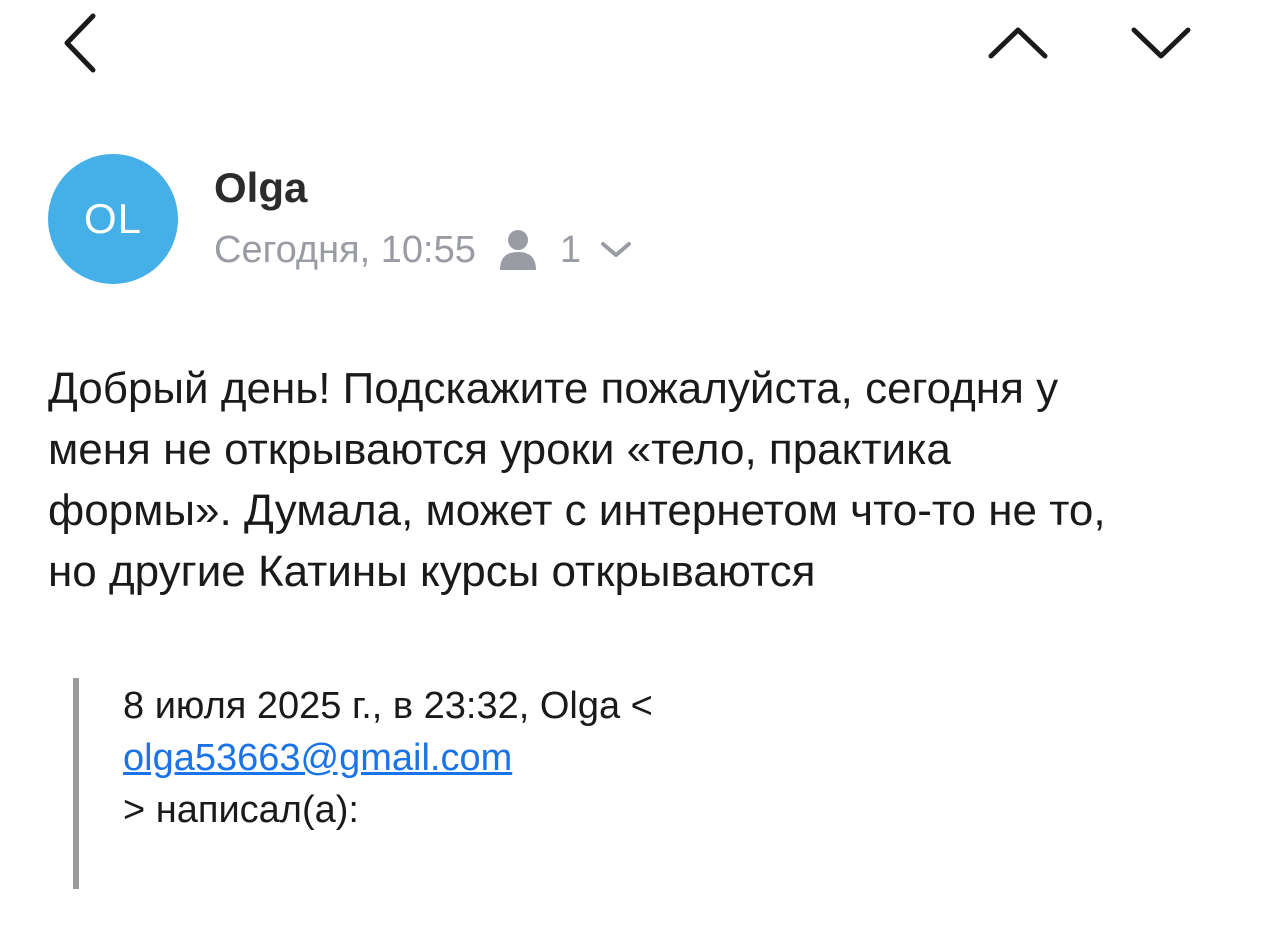 This screenshot has width=1280, height=937. I want to click on expand-recipients-icon, so click(616, 250).